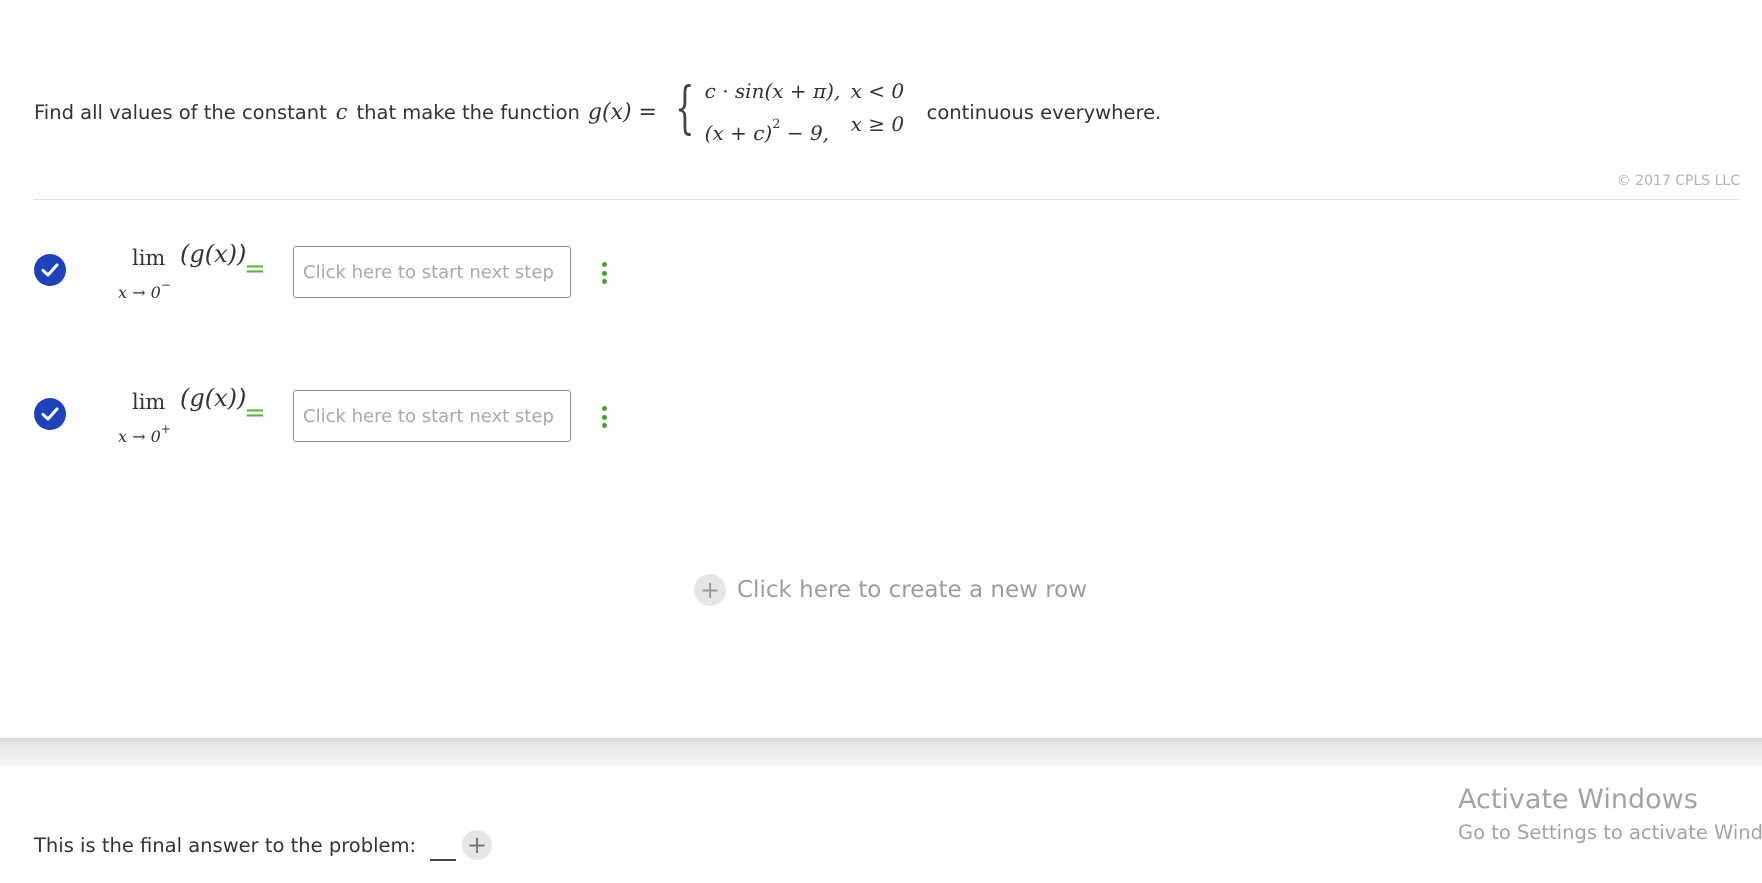 The image size is (1762, 883). I want to click on function-lhs: g(x) =, so click(622, 112).